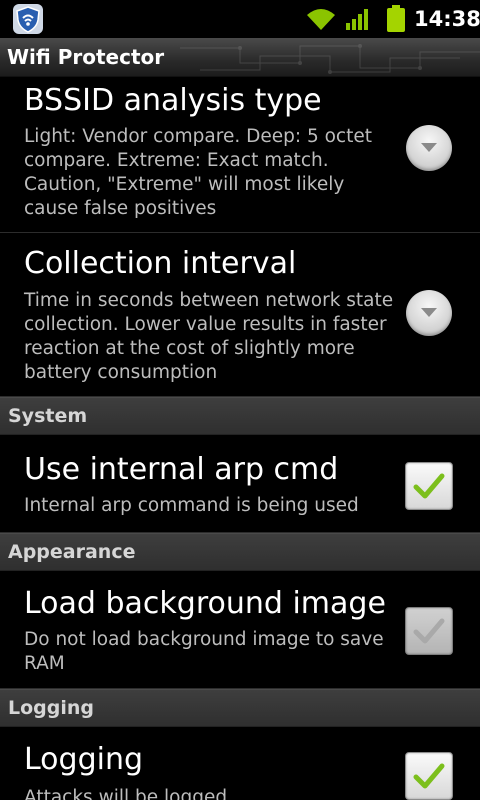 The width and height of the screenshot is (480, 800). I want to click on category-system: System, so click(240, 416).